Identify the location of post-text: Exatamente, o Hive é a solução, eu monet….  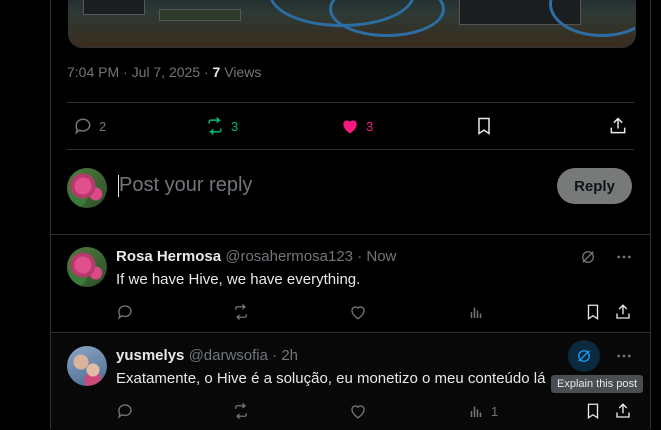
(331, 378).